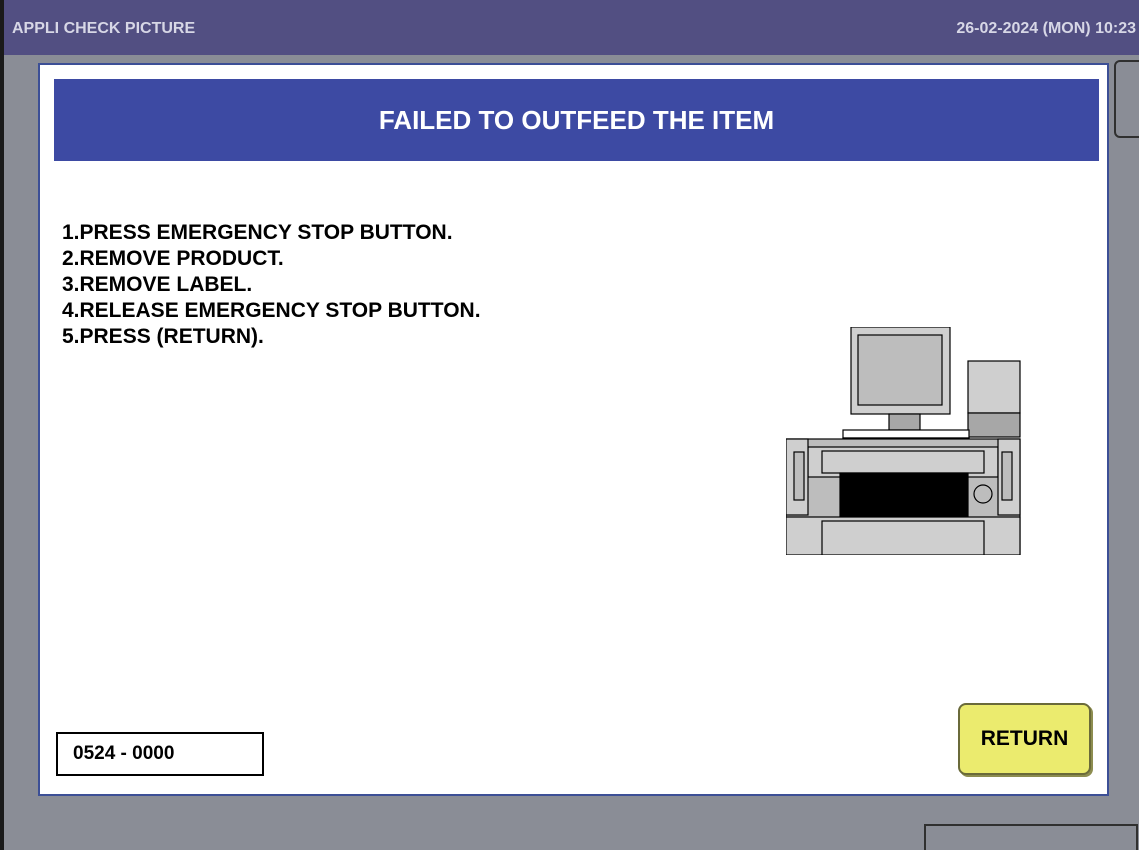 The width and height of the screenshot is (1139, 850). What do you see at coordinates (1046, 28) in the screenshot?
I see `date-time: 26-02-2024 (MON) 10:23` at bounding box center [1046, 28].